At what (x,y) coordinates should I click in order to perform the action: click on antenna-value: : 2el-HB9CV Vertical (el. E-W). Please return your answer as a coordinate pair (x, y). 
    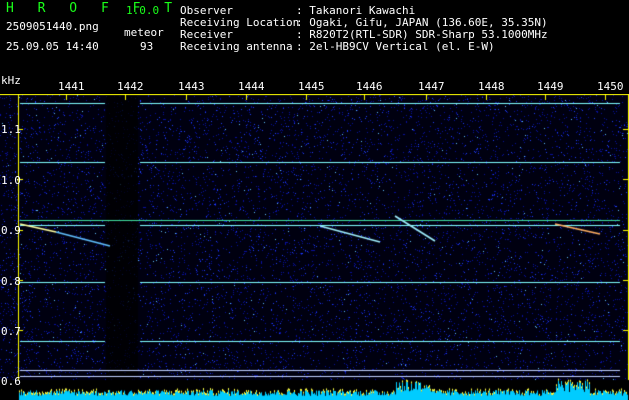
    Looking at the image, I should click on (395, 46).